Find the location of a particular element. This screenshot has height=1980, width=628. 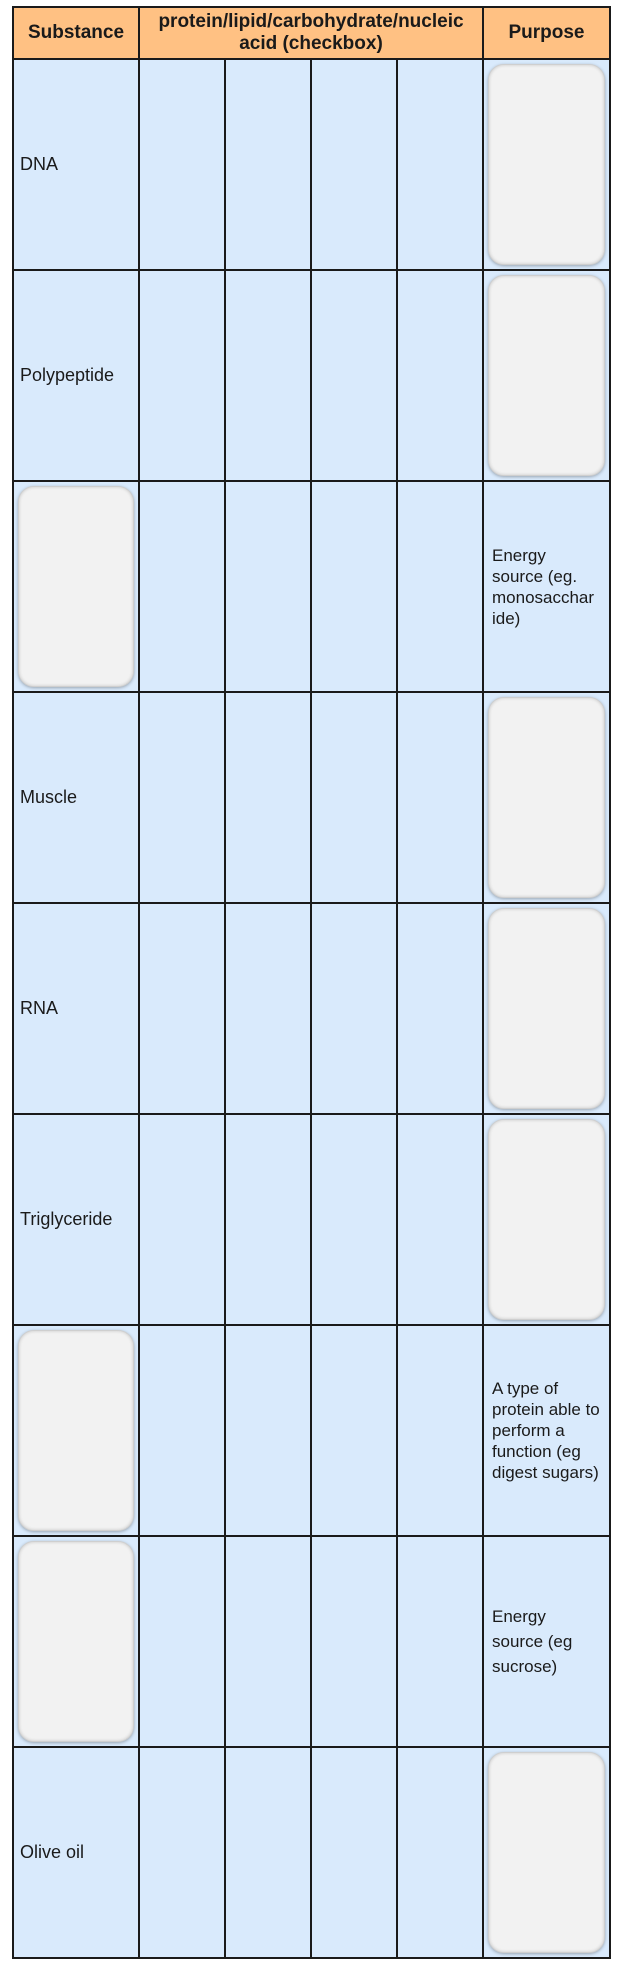

substance-cell: DNA is located at coordinates (76, 164).